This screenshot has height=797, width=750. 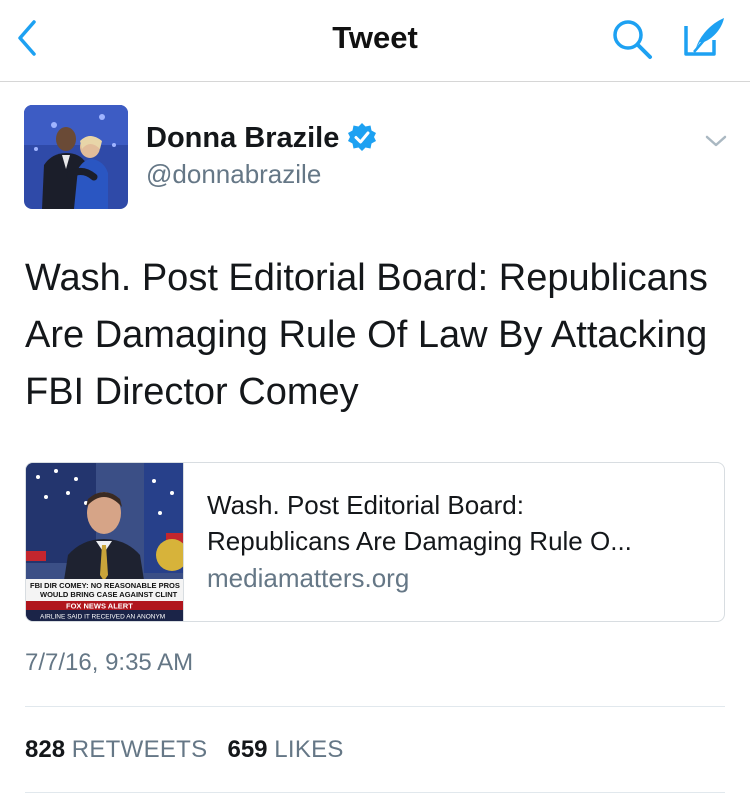 What do you see at coordinates (233, 174) in the screenshot?
I see `author-handle: @donnabrazile` at bounding box center [233, 174].